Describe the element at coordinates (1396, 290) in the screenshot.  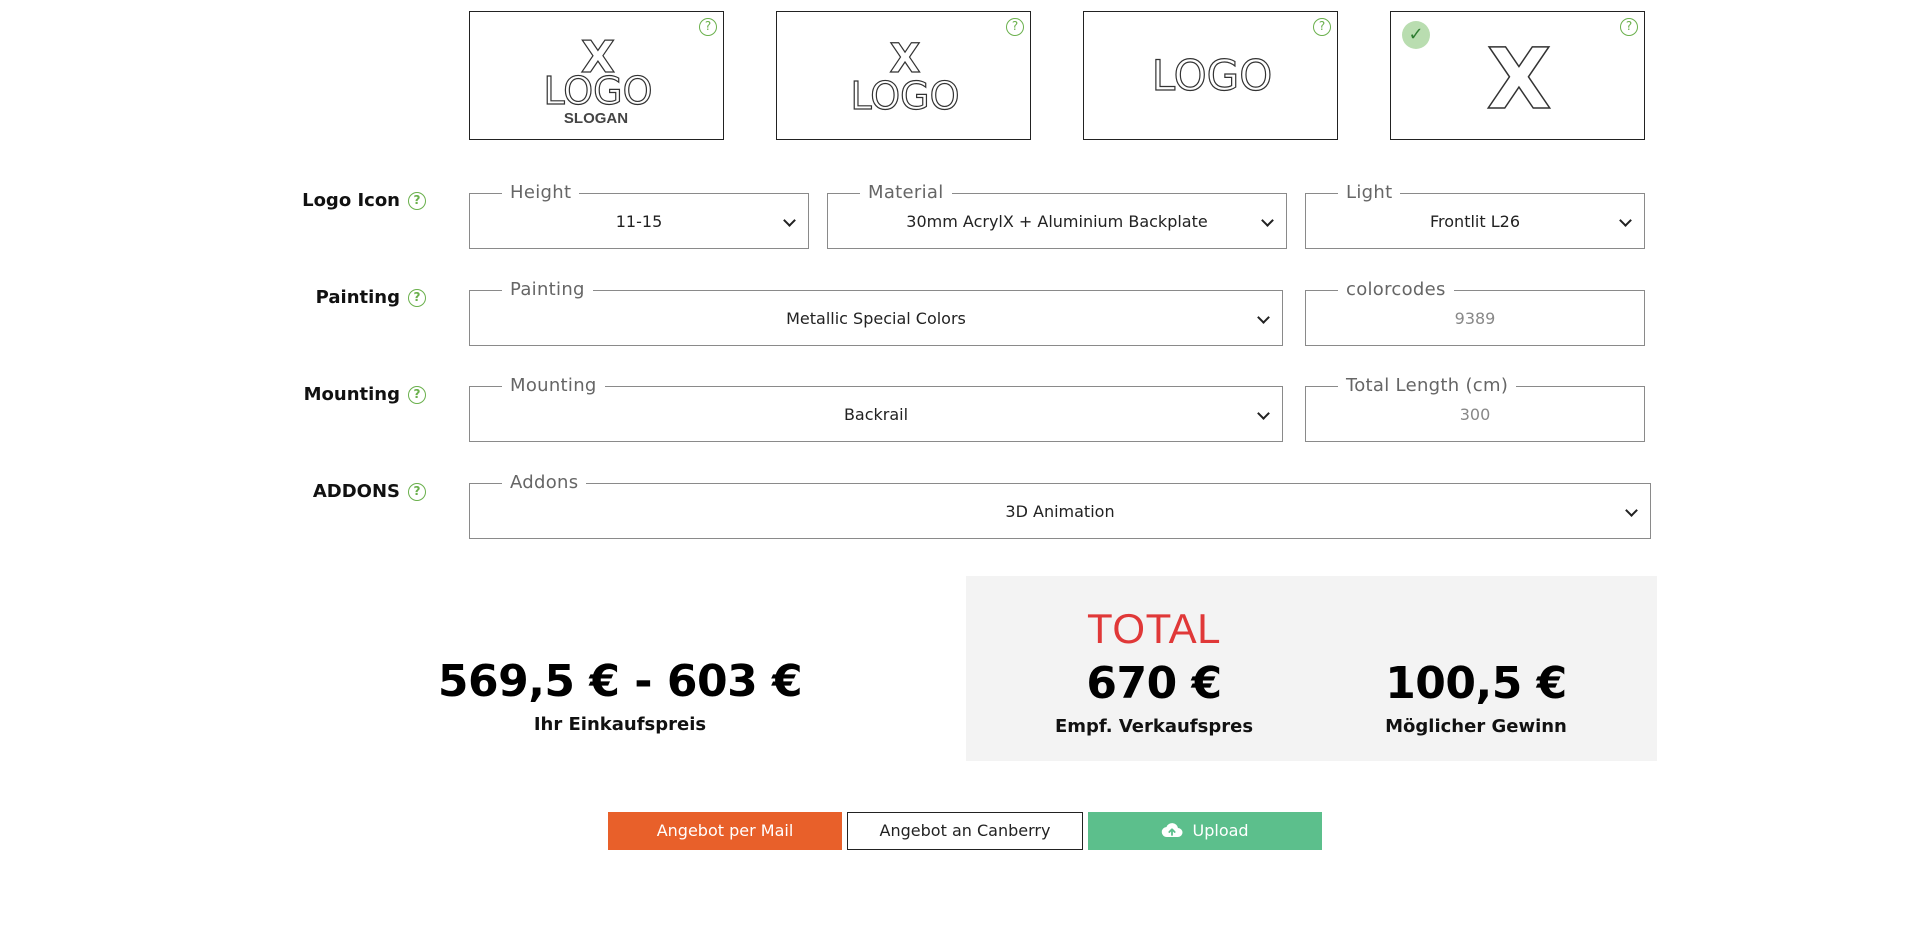
I see `colorcodes-legend: colorcodes` at that location.